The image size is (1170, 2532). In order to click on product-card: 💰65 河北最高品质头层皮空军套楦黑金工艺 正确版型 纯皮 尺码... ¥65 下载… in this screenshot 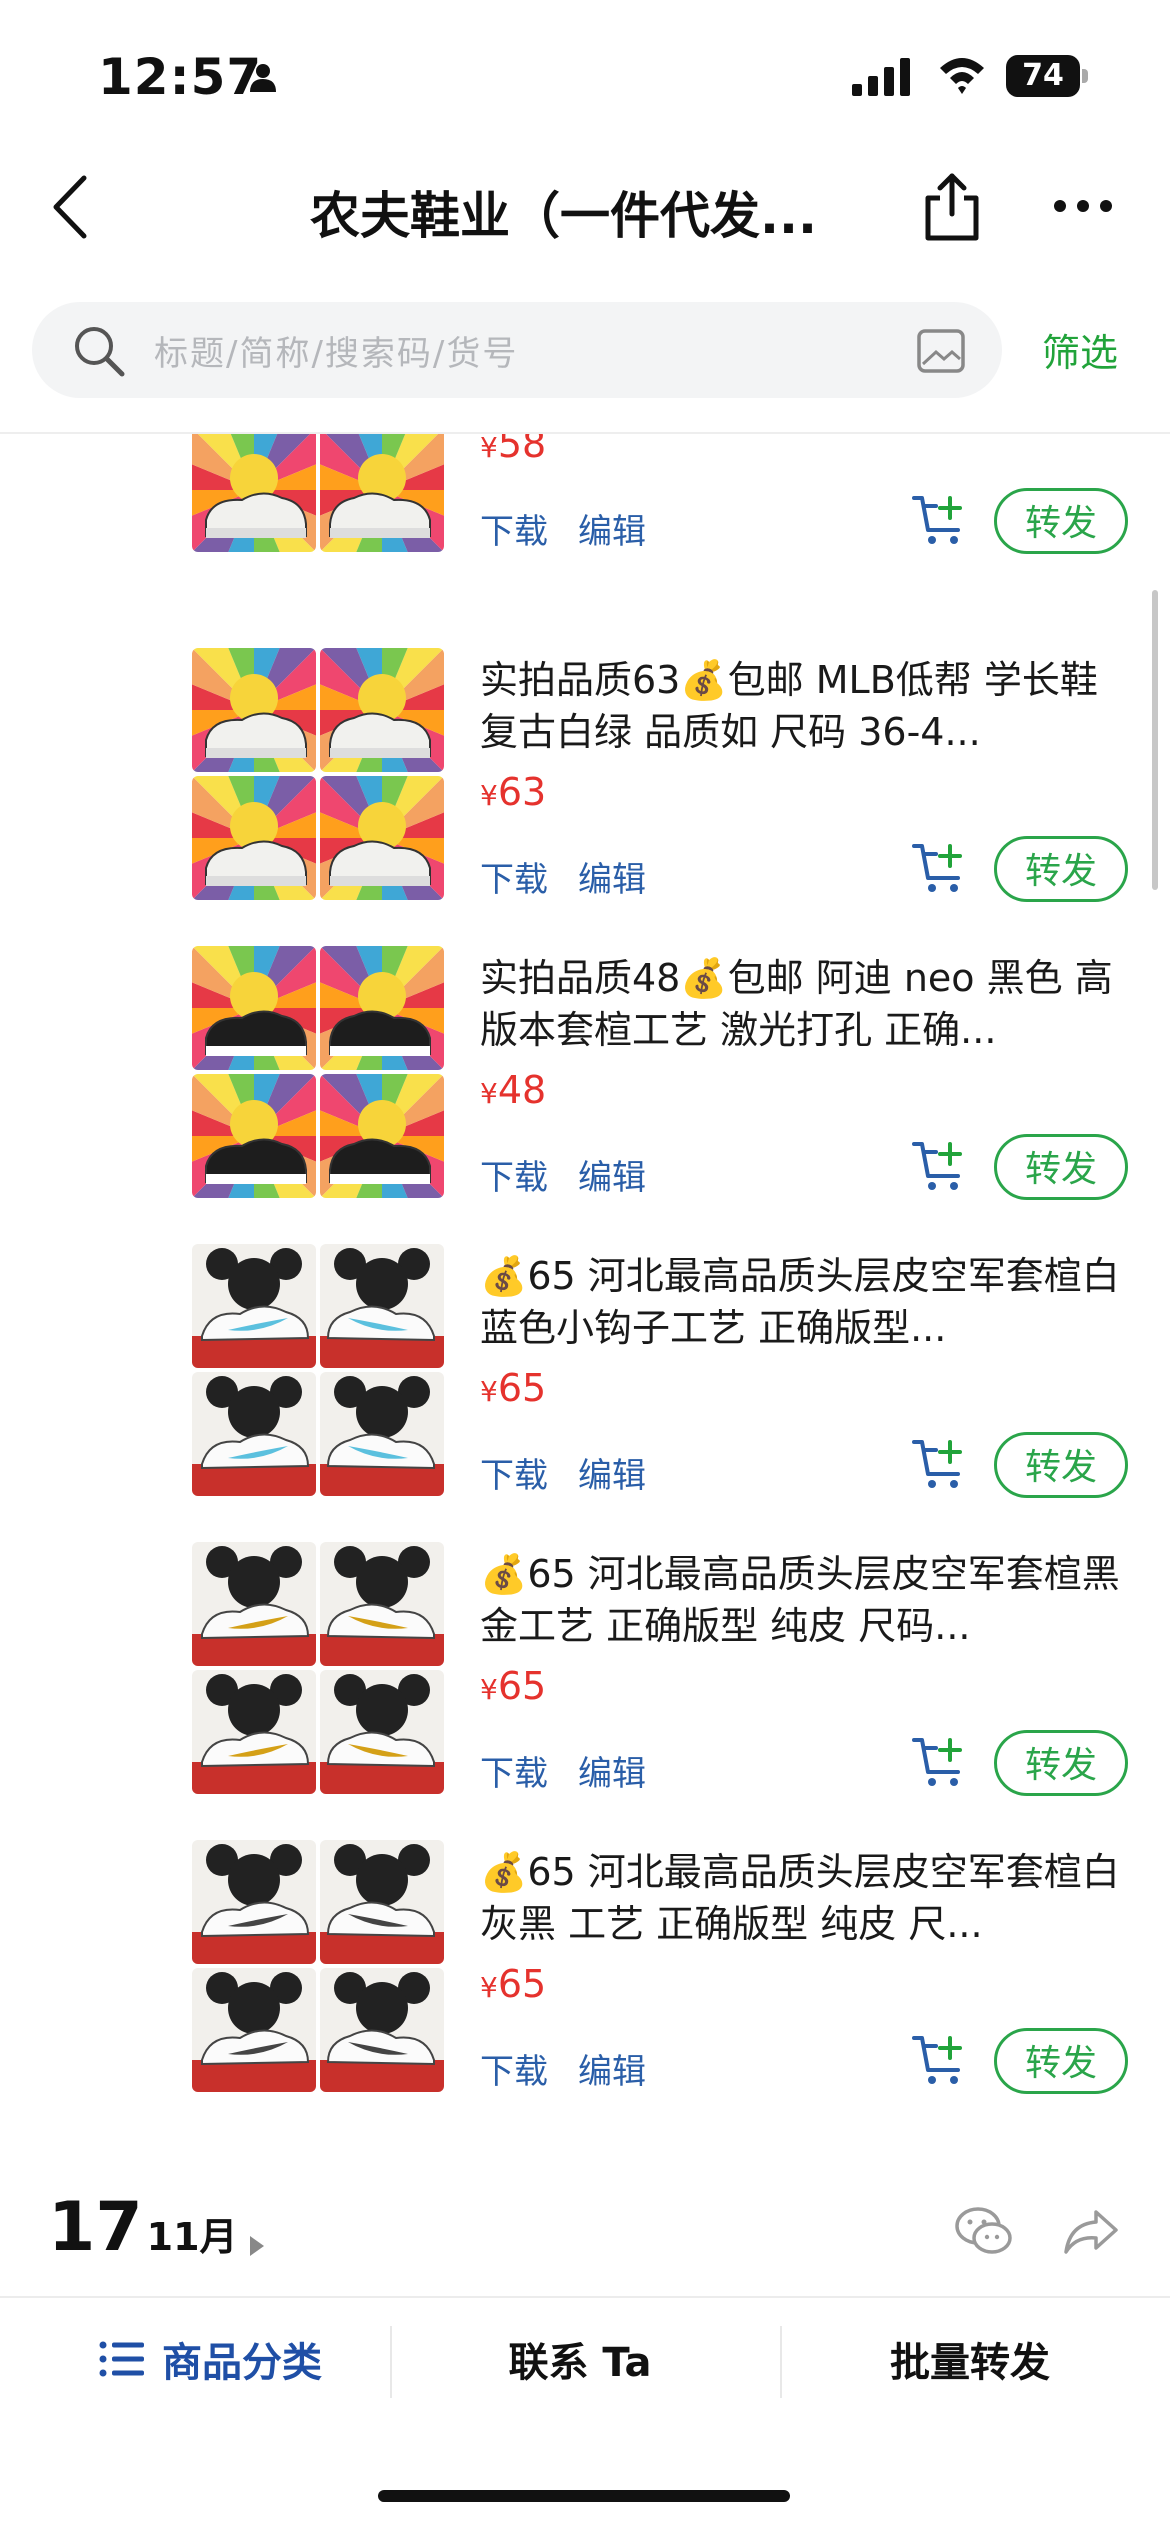, I will do `click(585, 1672)`.